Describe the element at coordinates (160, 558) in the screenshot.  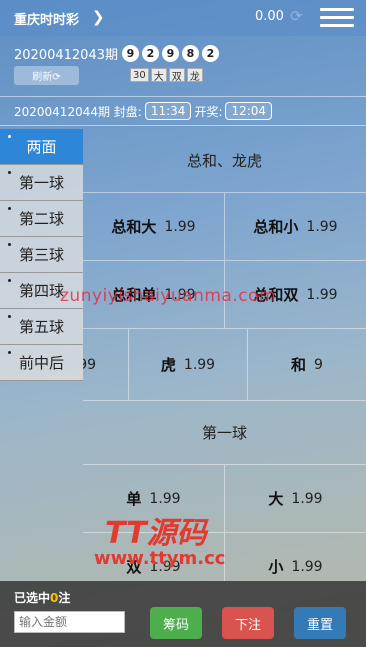
I see `watermark-url: www.ttym.cc` at that location.